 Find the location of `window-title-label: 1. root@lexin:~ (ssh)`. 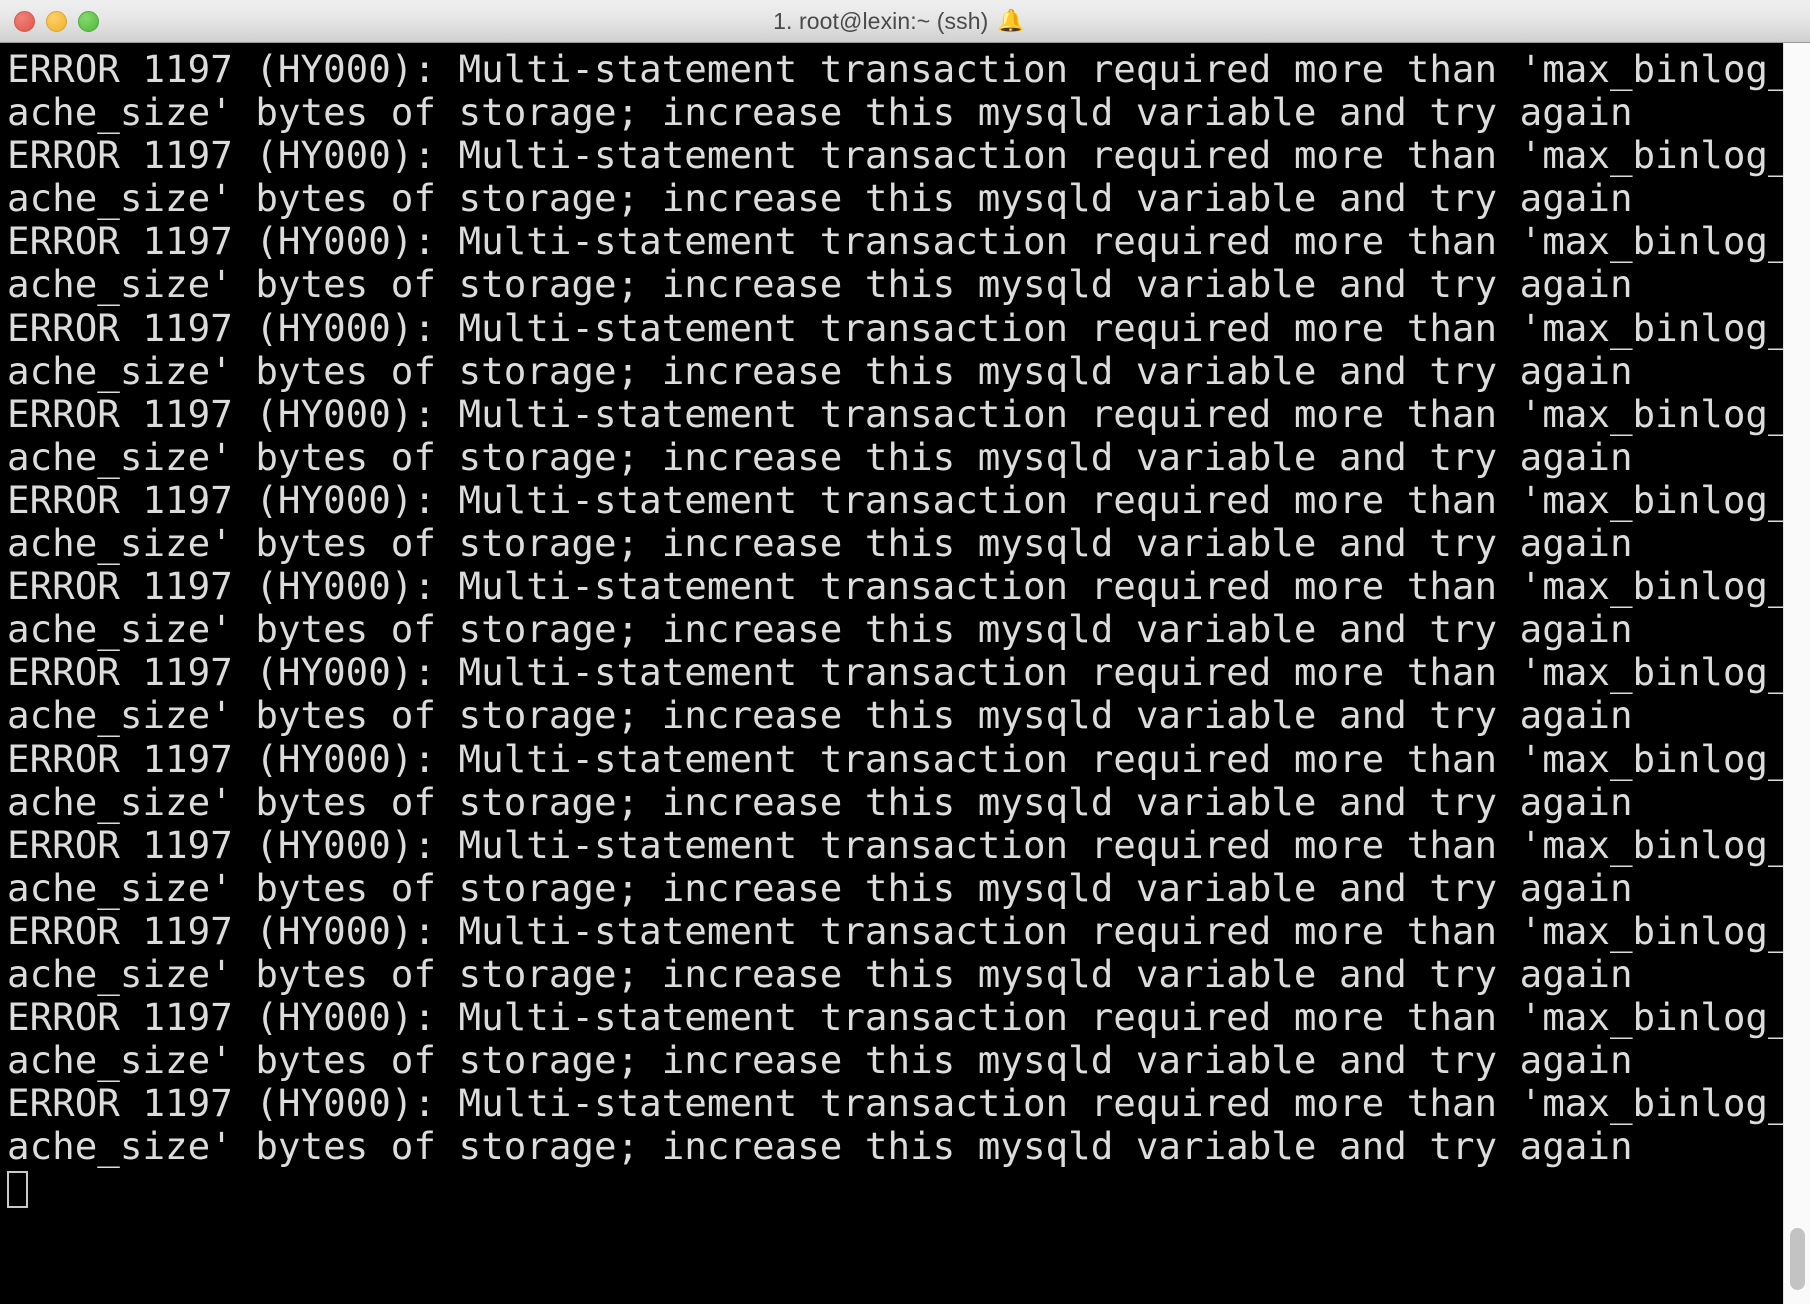

window-title-label: 1. root@lexin:~ (ssh) is located at coordinates (881, 20).